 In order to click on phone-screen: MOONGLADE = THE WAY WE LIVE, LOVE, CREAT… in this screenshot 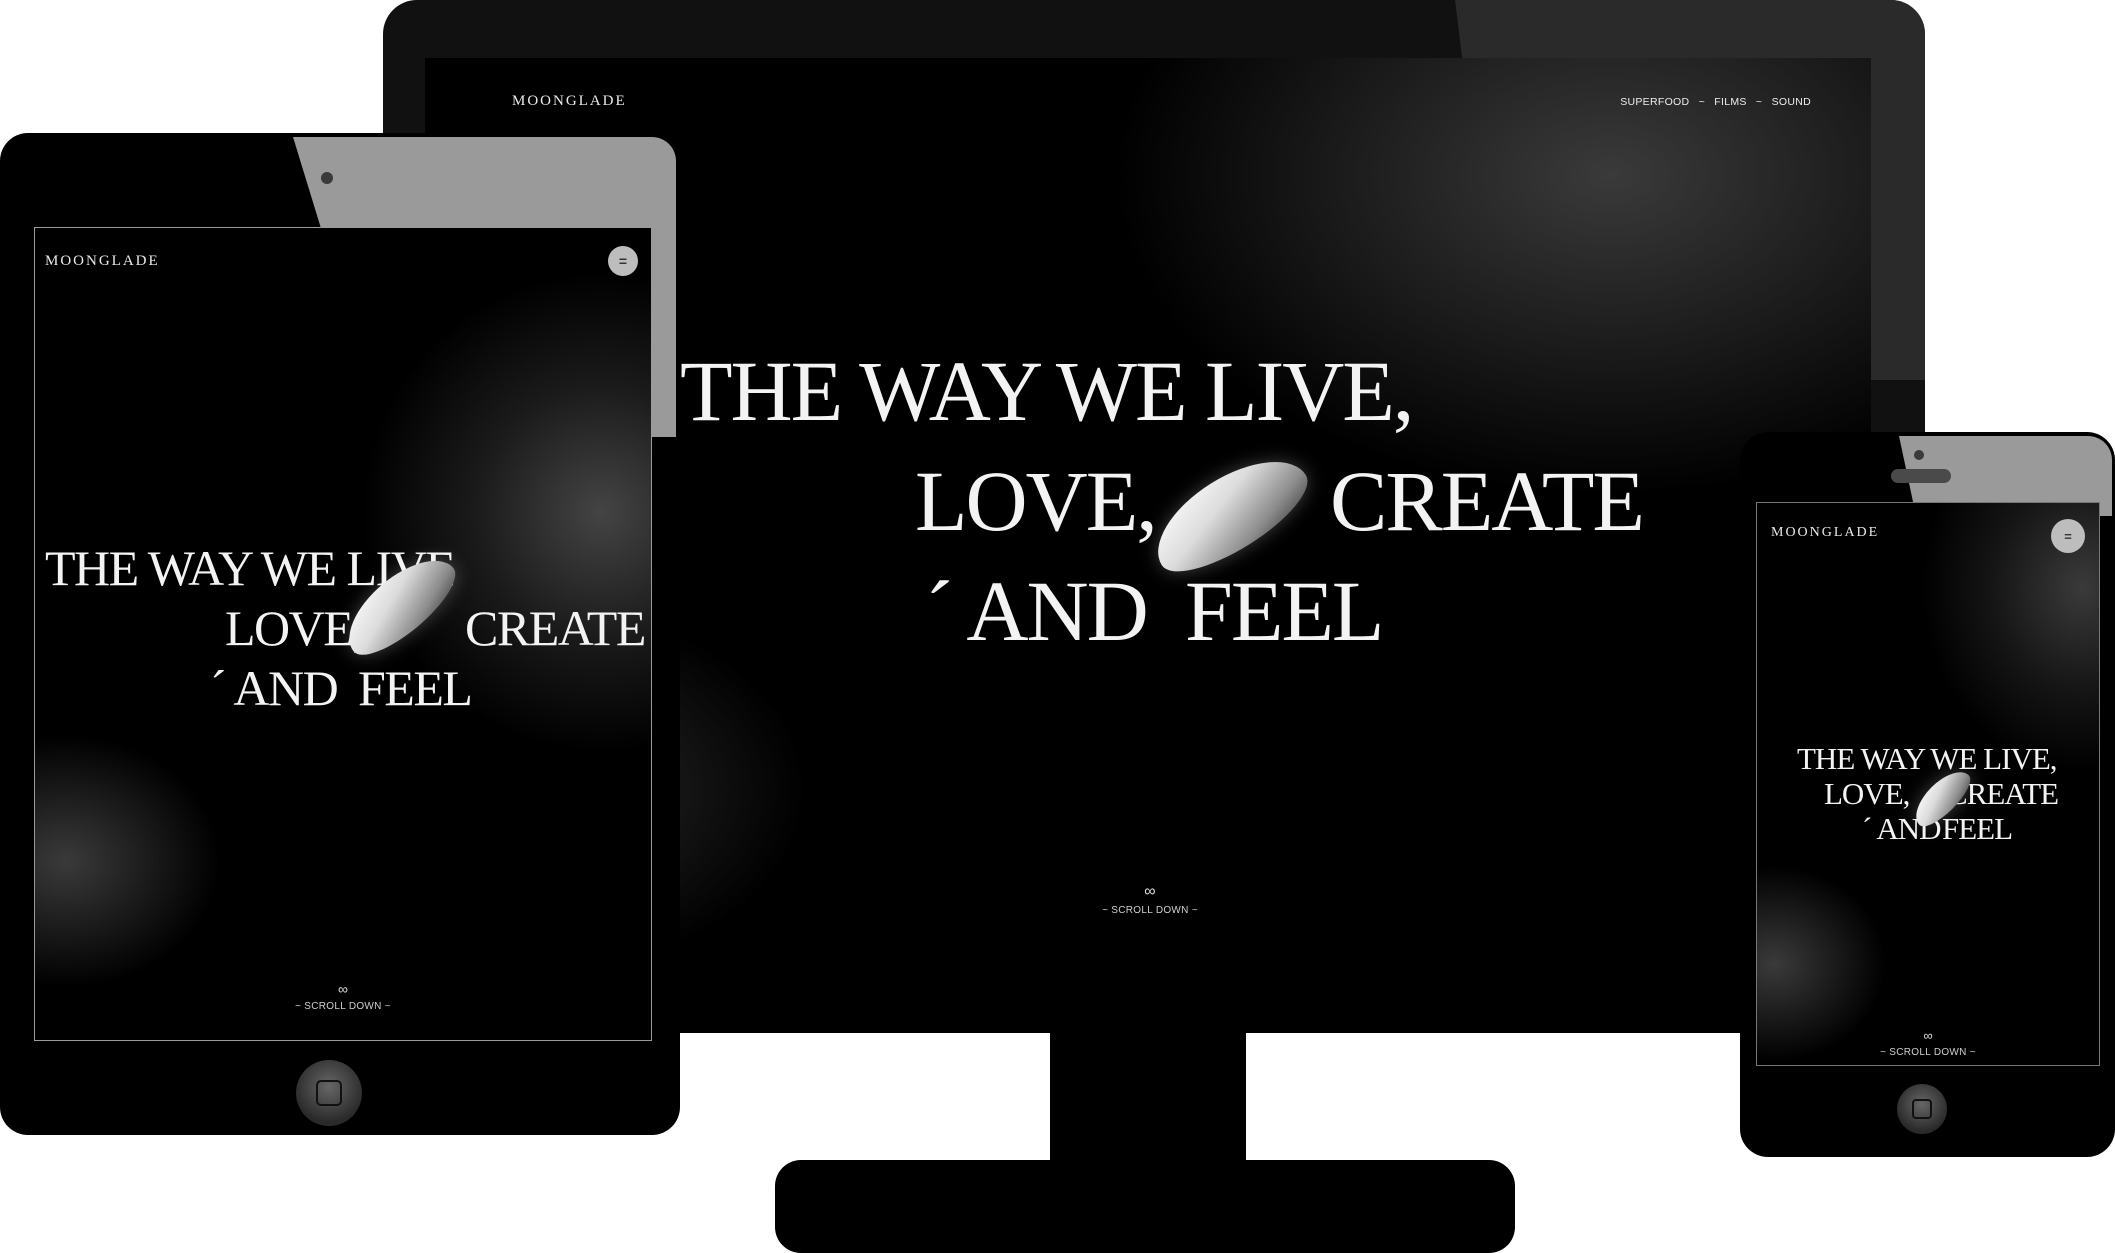, I will do `click(1928, 784)`.